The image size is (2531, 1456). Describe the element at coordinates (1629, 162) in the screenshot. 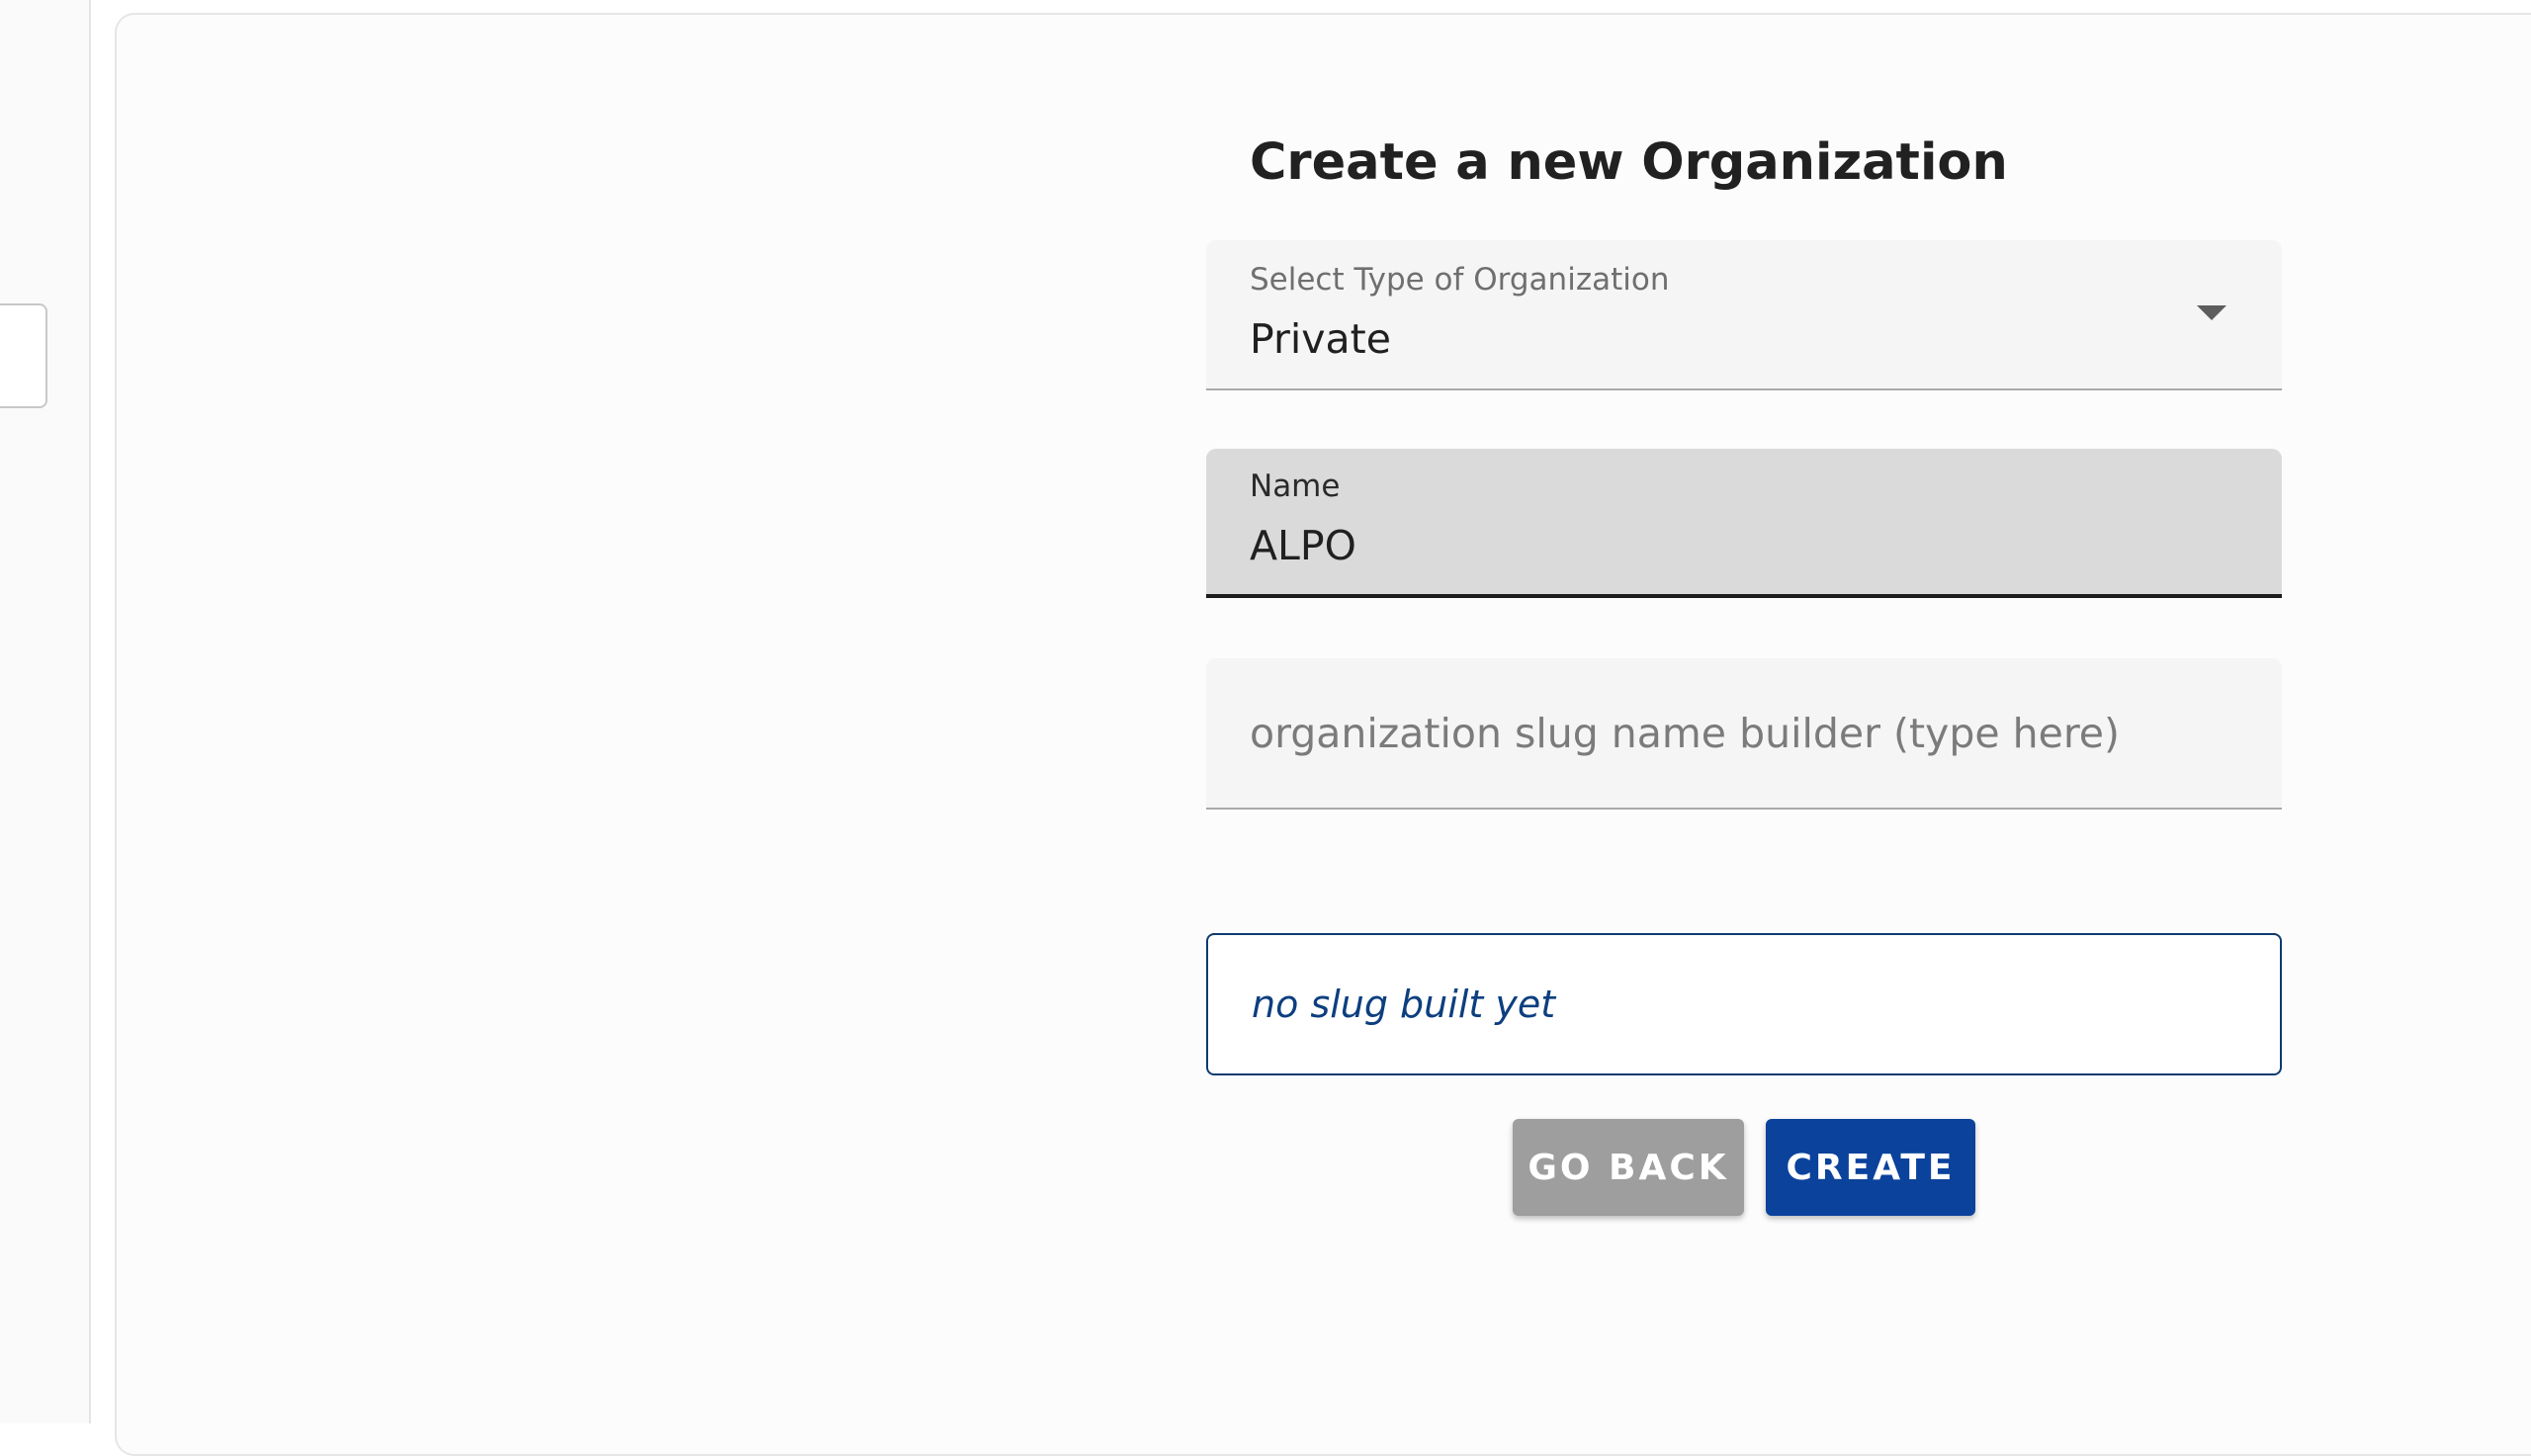

I see `page-title: Create a new Organization` at that location.